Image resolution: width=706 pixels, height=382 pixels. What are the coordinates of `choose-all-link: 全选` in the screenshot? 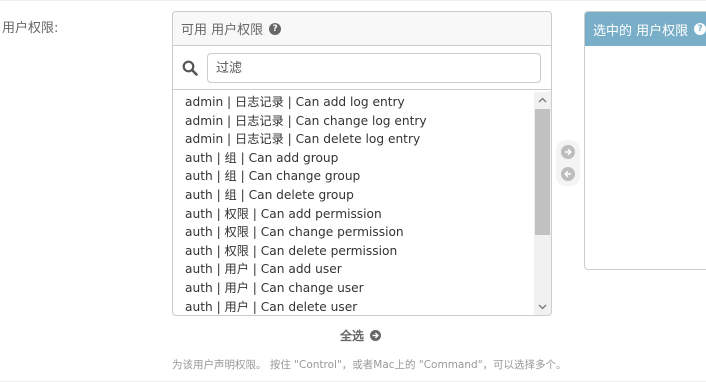 It's located at (361, 335).